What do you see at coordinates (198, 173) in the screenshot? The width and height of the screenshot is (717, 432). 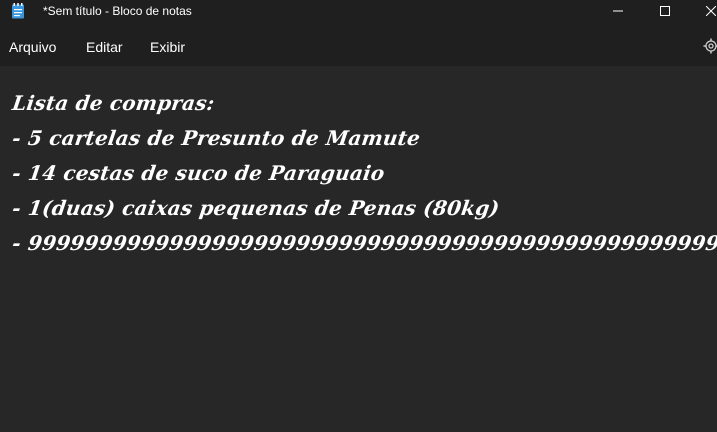 I see `editor-line: - 14 cestas de suco de Paraguaio` at bounding box center [198, 173].